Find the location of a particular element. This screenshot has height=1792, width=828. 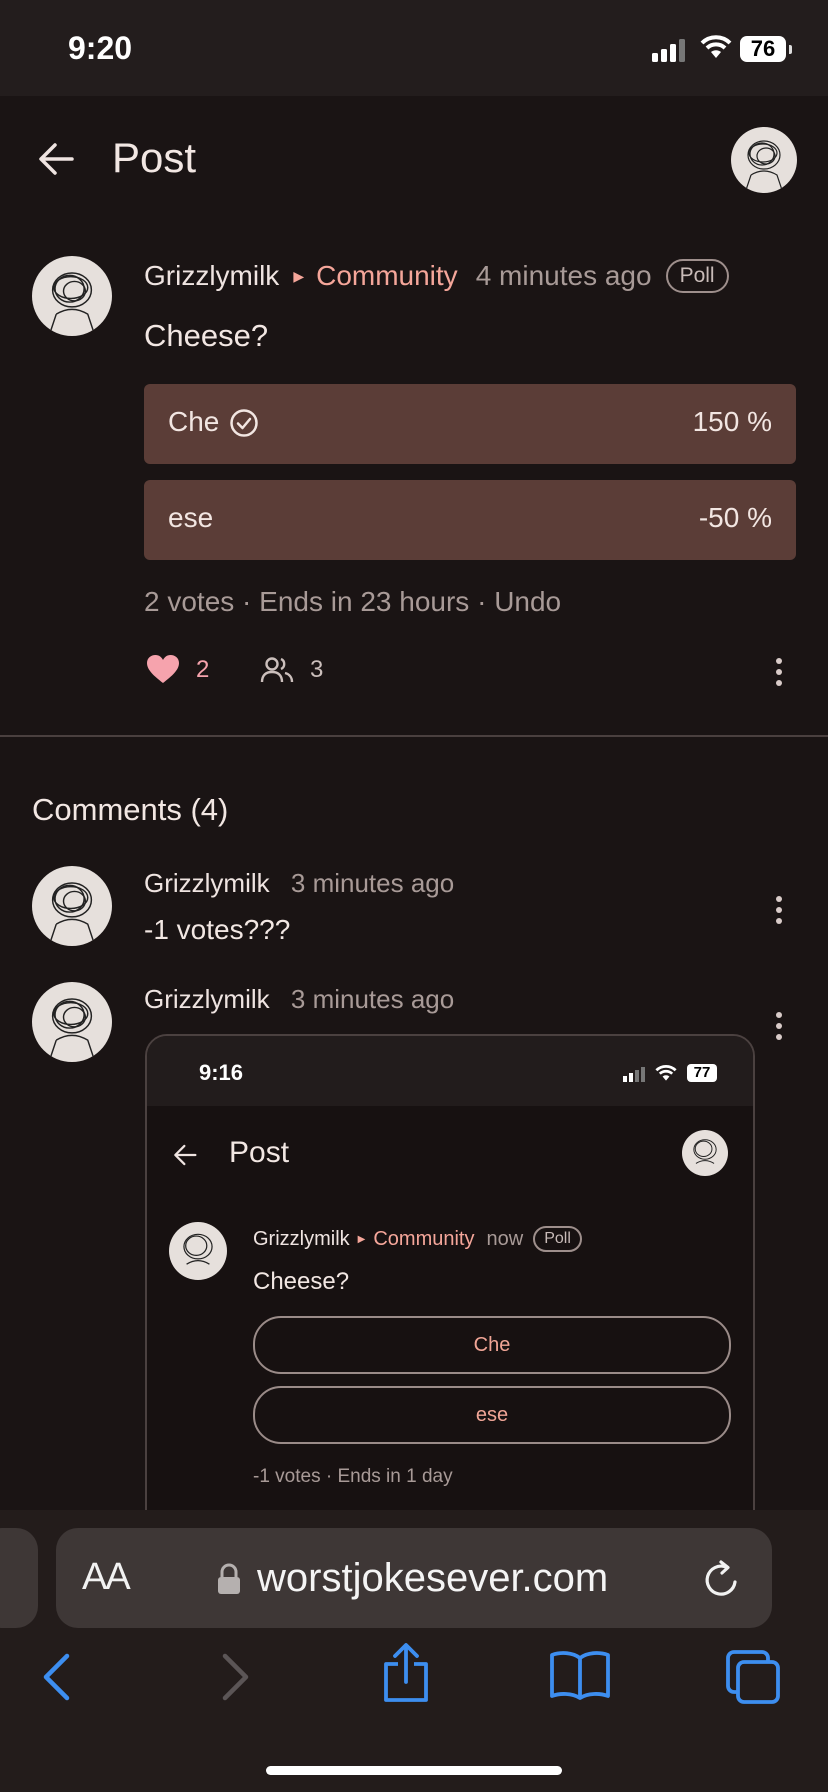

text-size-label: AA is located at coordinates (106, 1577).